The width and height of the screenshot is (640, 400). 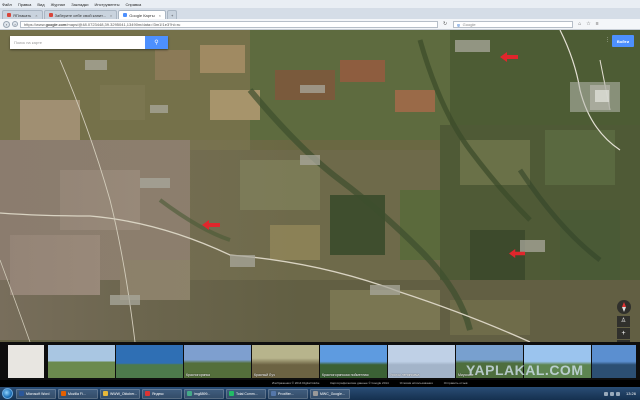 I want to click on photo-thumbnail: Красногорянка, so click(x=217, y=361).